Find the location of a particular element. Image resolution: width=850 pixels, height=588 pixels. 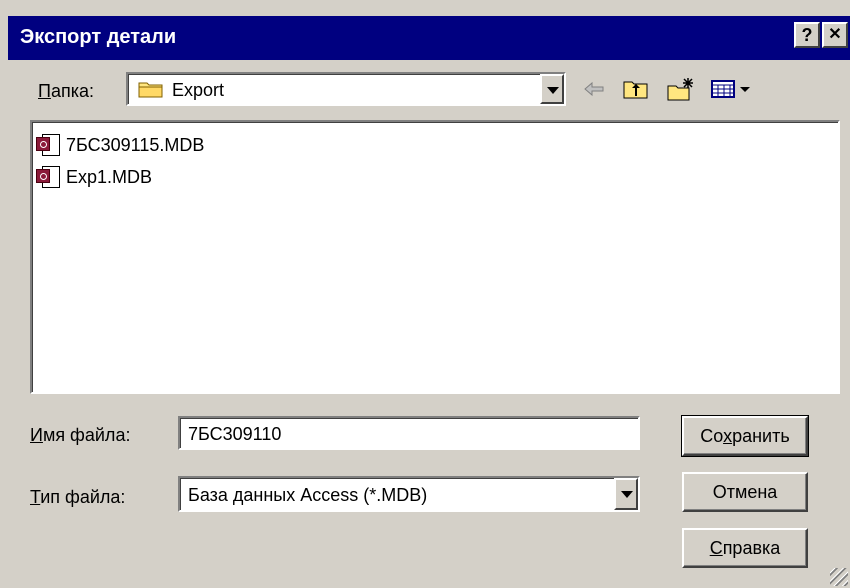

title-bar: Экспорт детали ? ✕ is located at coordinates (429, 38).